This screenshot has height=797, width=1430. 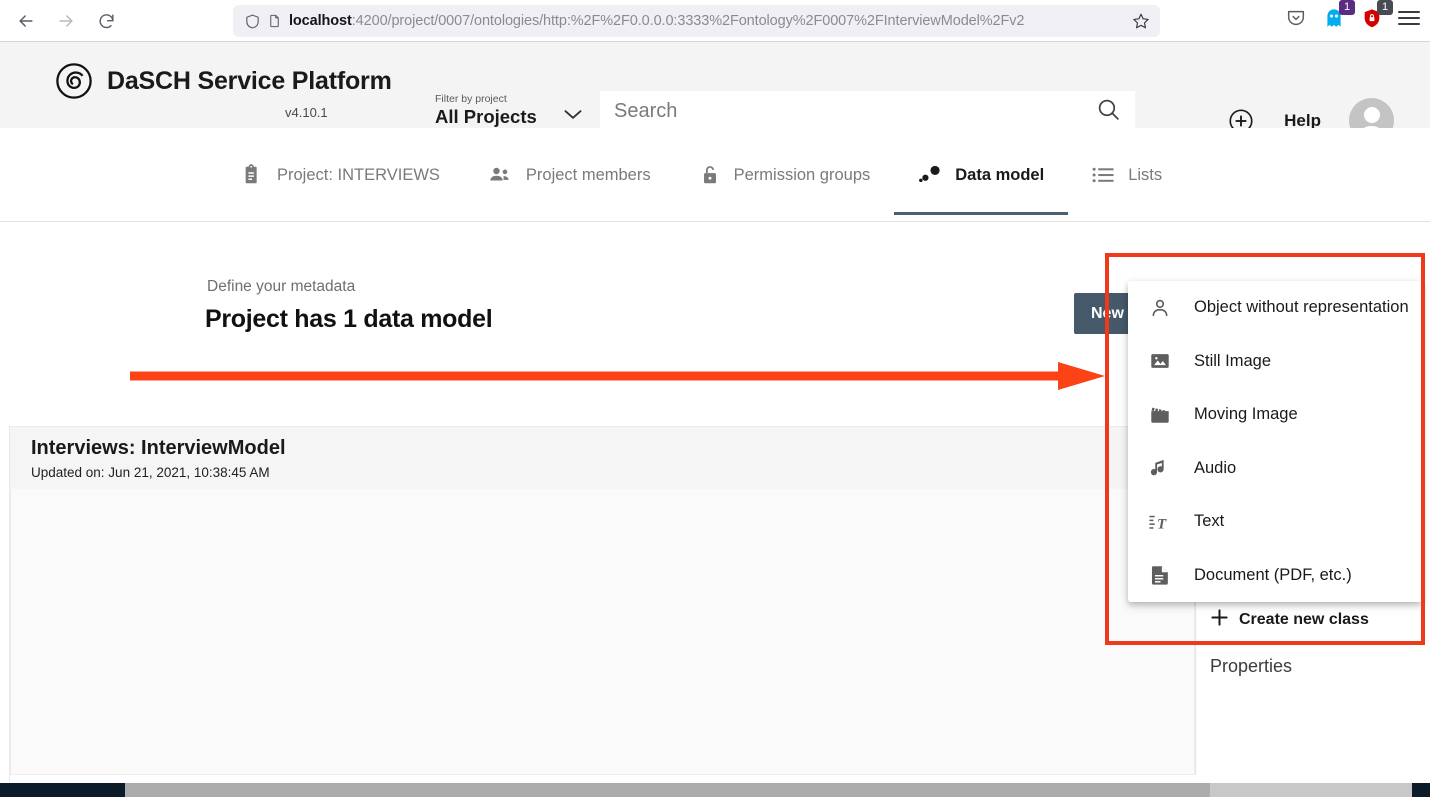 I want to click on data-model-updated: Updated on: Jun 21, 2021, 10:38:45 AM, so click(x=150, y=472).